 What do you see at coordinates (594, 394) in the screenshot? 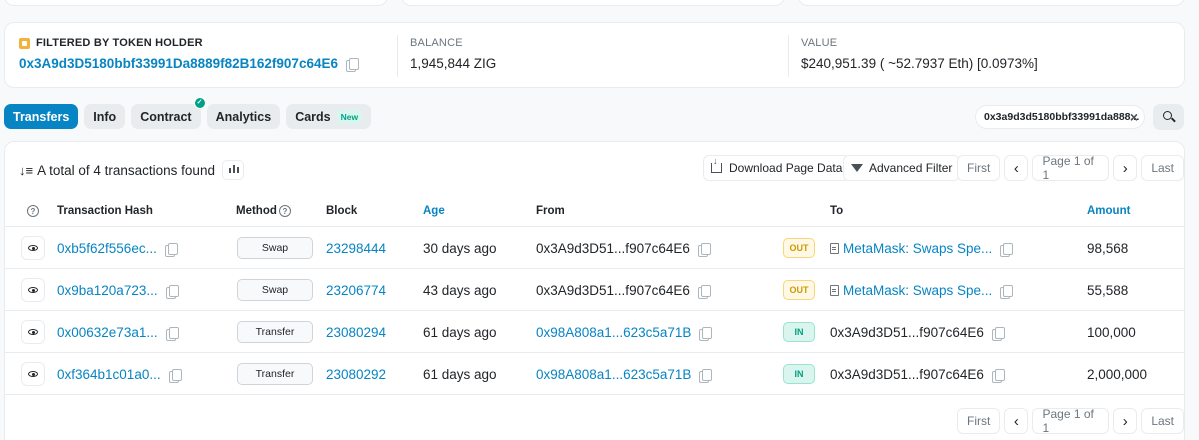
I see `table-bottom-divider` at bounding box center [594, 394].